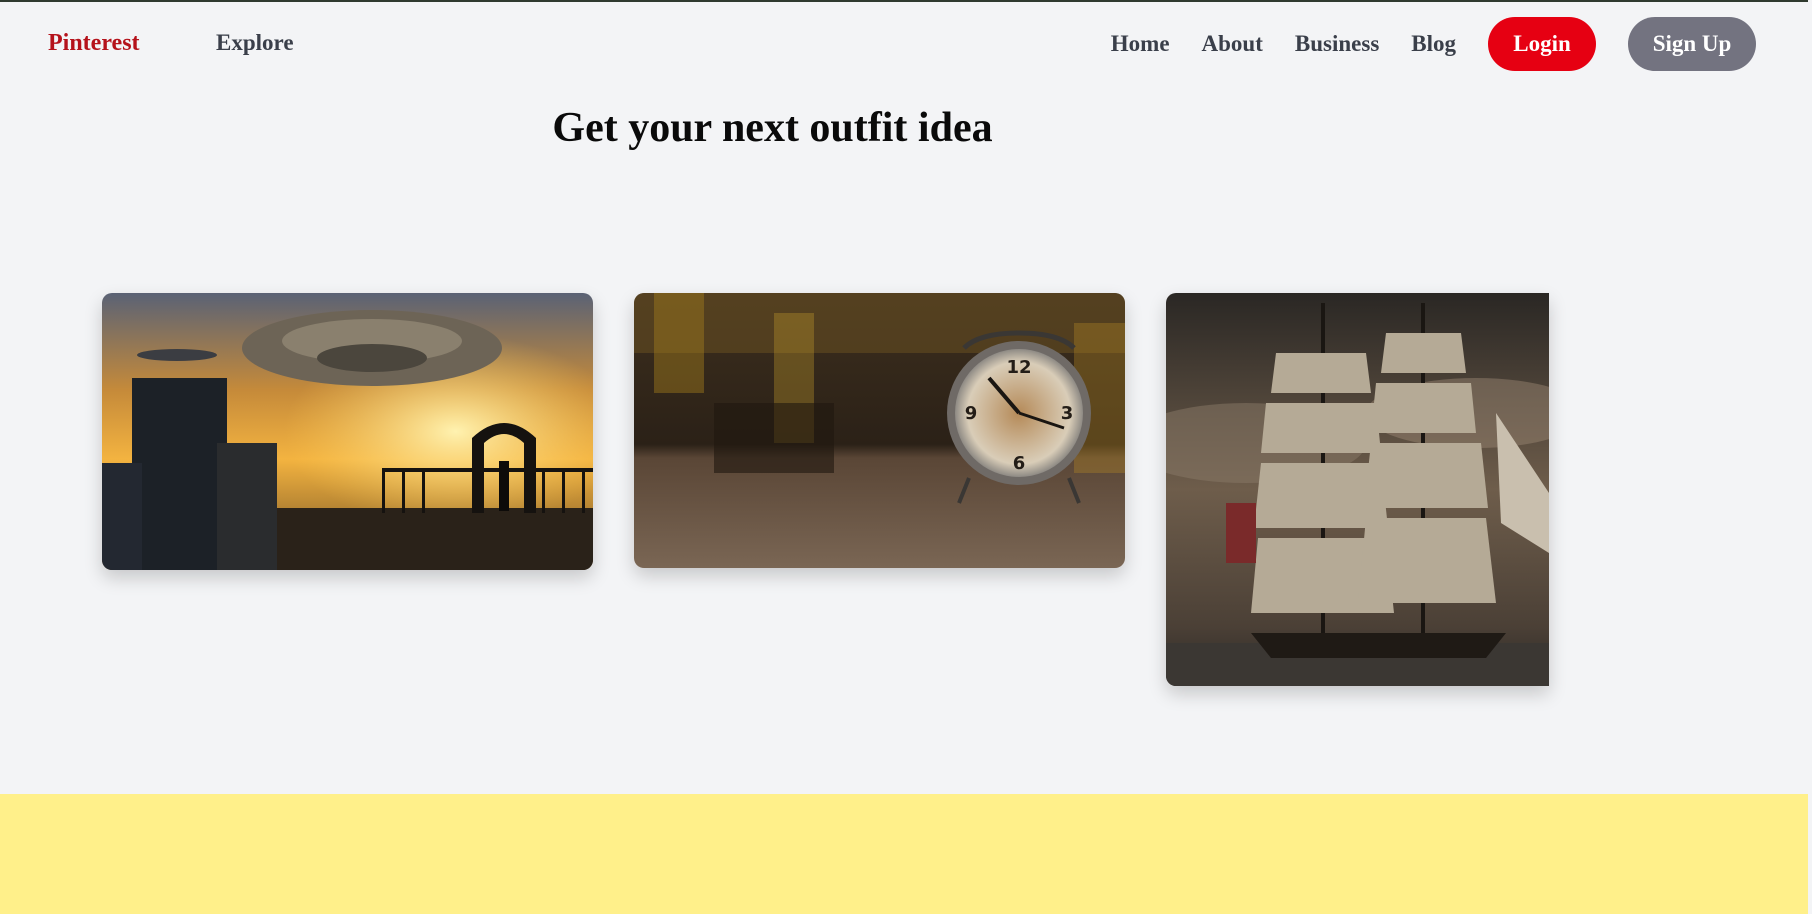 The image size is (1812, 914). I want to click on brand-logo-link: Pinterest, so click(94, 43).